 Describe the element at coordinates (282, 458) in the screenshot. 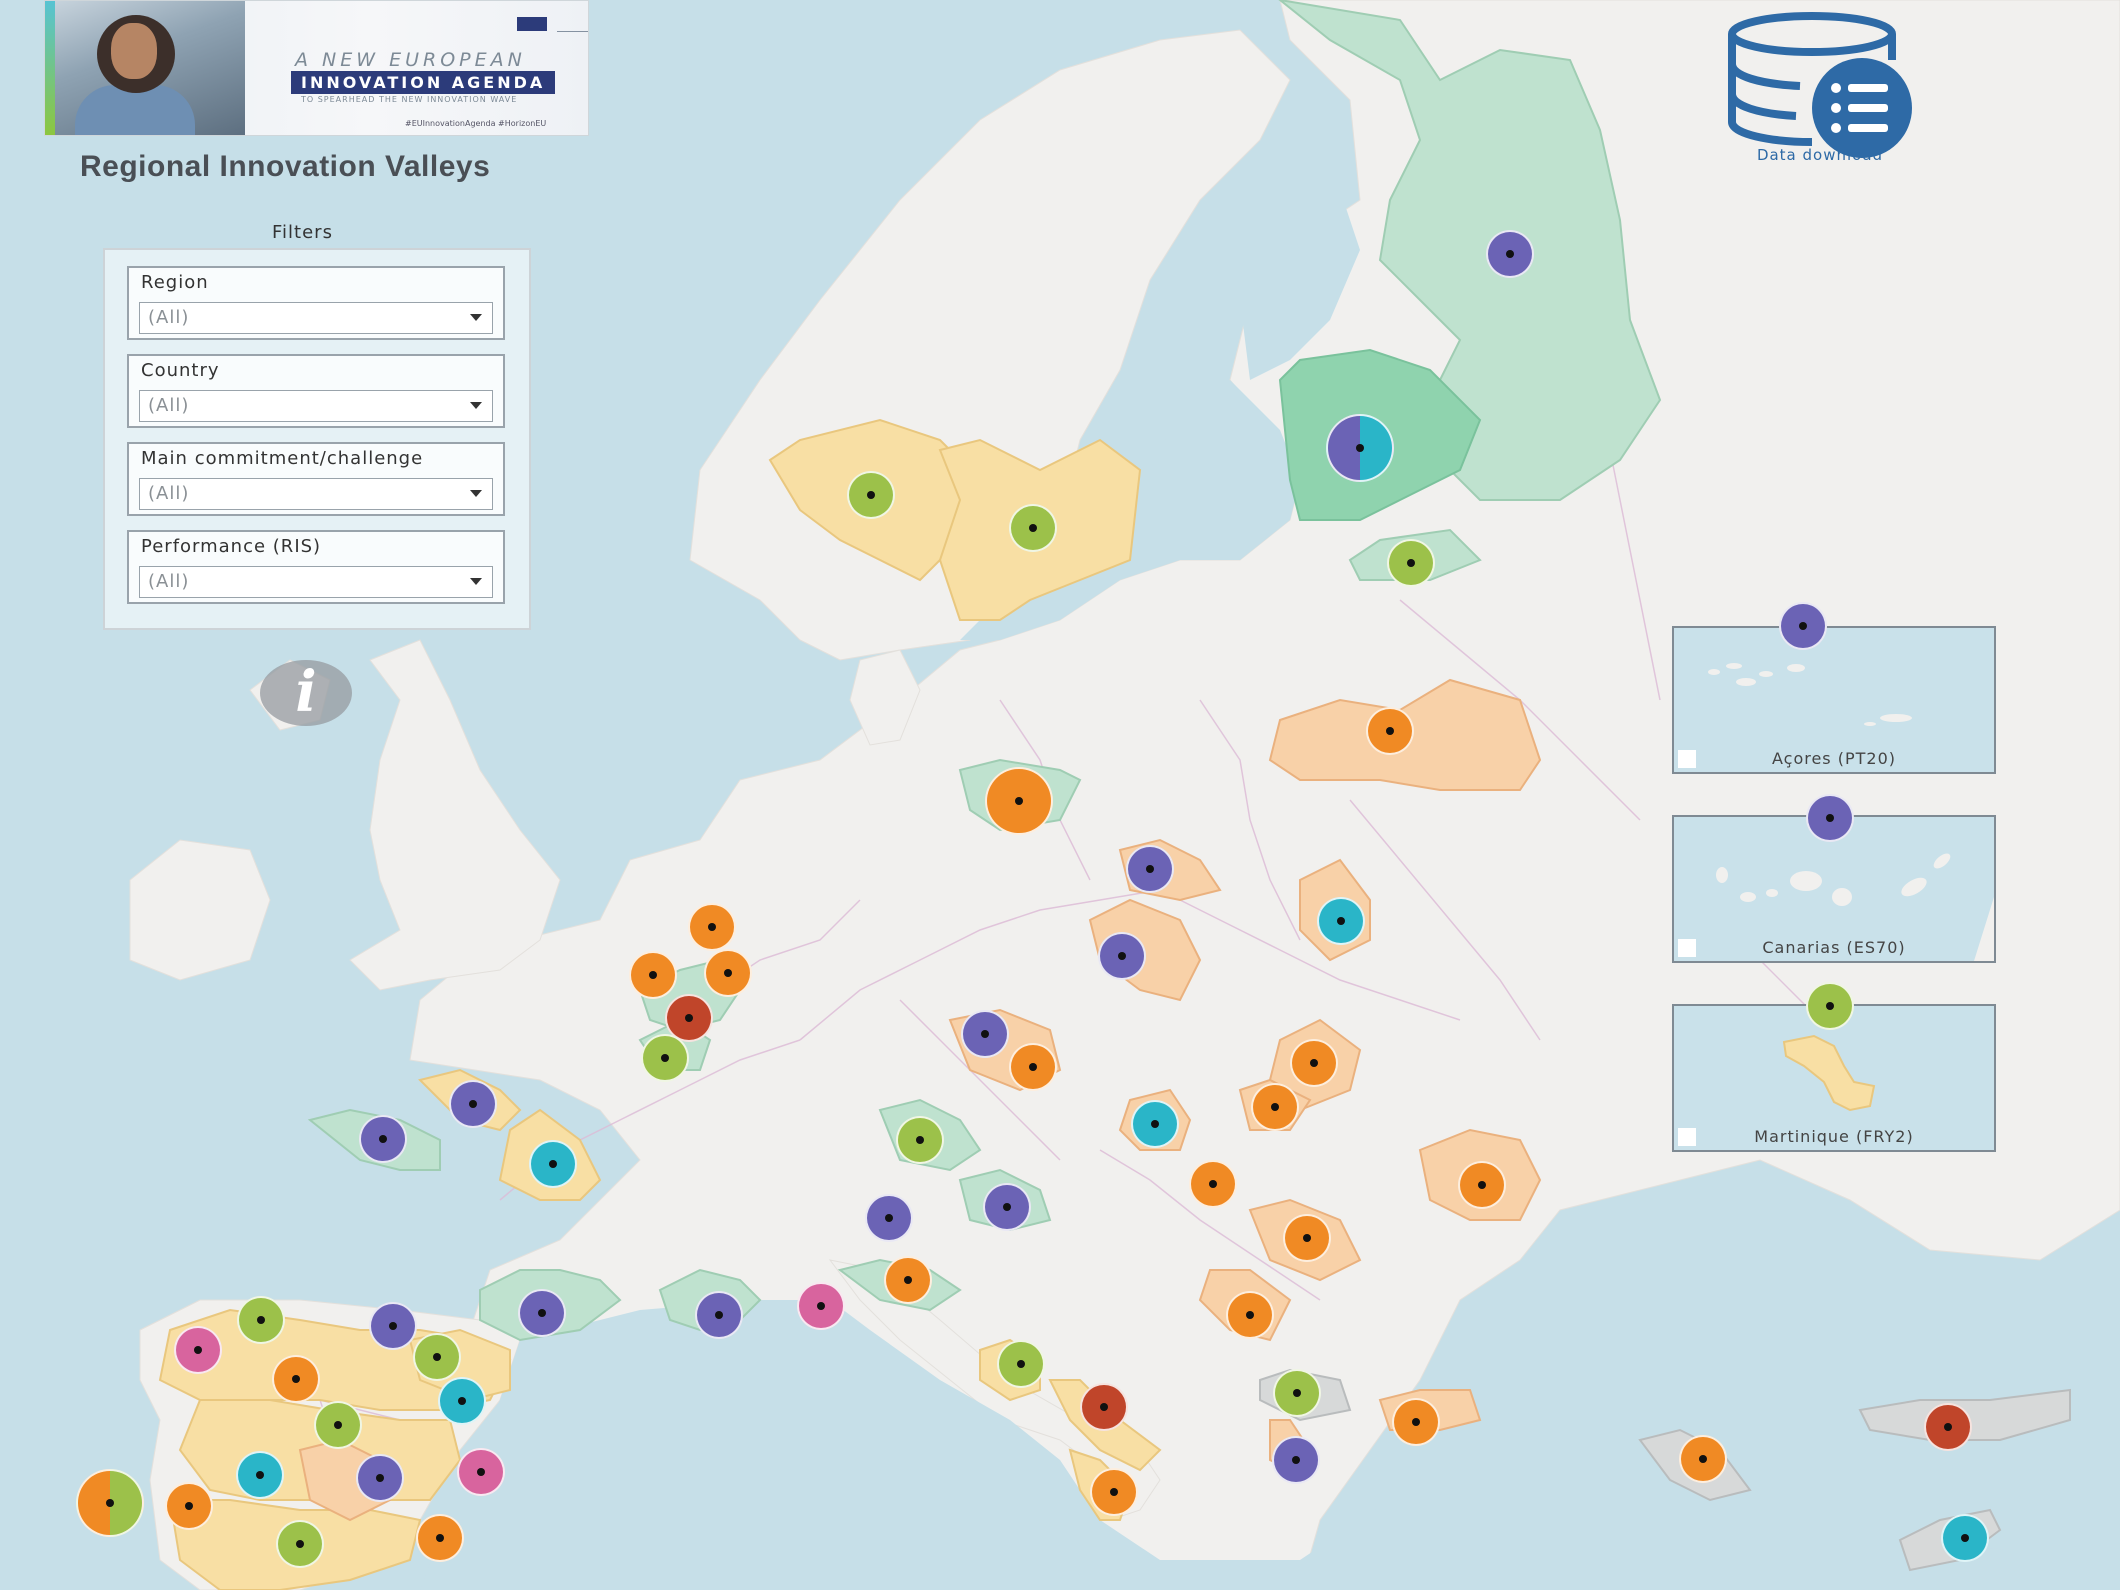

I see `filter-label: Main commitment/challenge` at that location.